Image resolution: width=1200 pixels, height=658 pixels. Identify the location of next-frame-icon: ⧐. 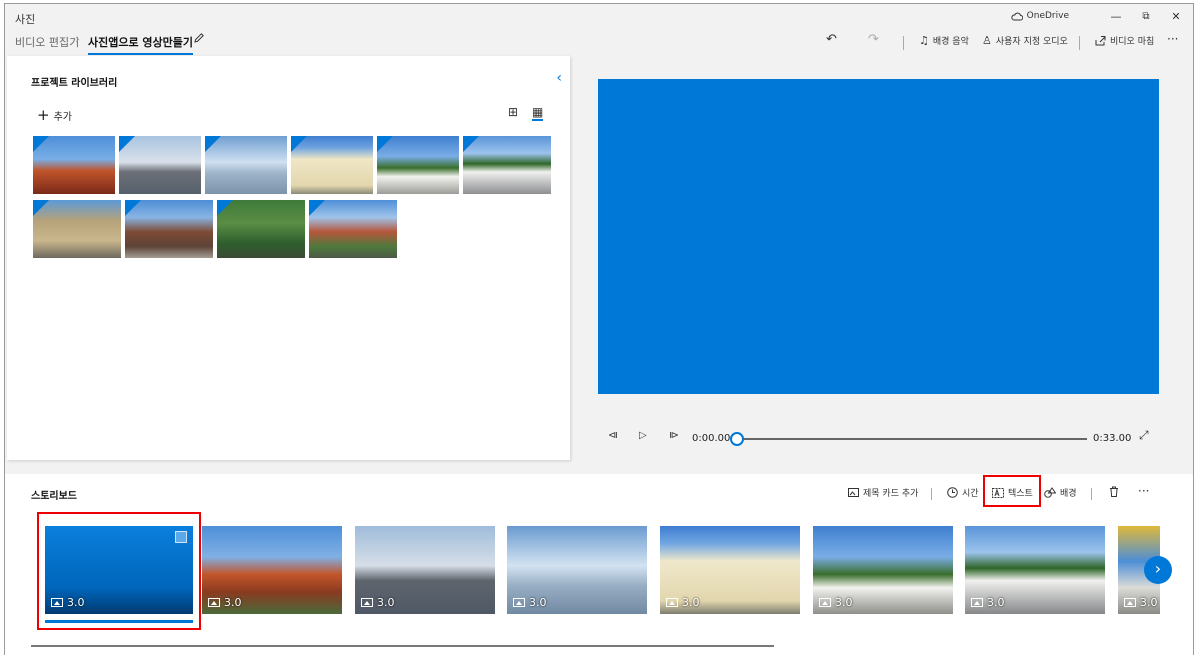
(674, 435).